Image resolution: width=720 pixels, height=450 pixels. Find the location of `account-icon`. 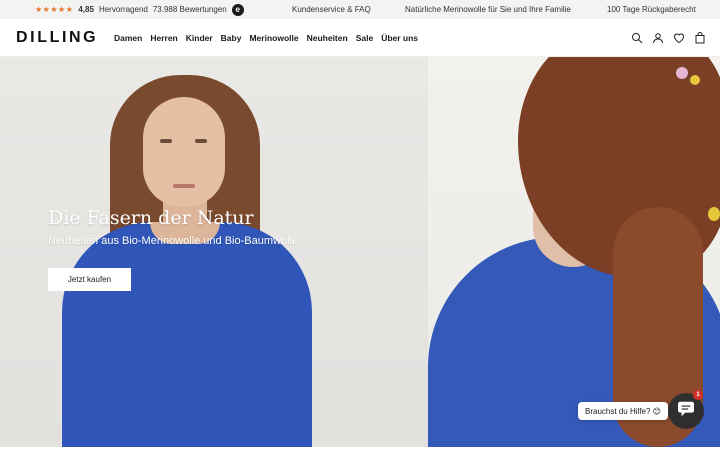

account-icon is located at coordinates (658, 38).